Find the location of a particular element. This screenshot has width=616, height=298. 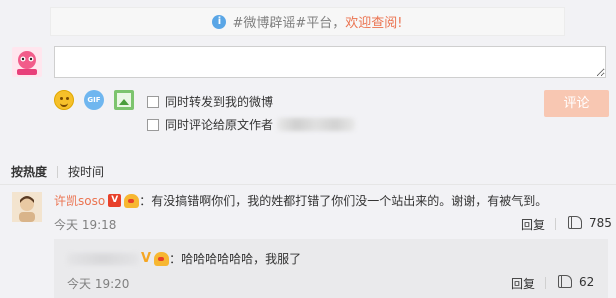

sub-reply-button: 回复 is located at coordinates (523, 283).